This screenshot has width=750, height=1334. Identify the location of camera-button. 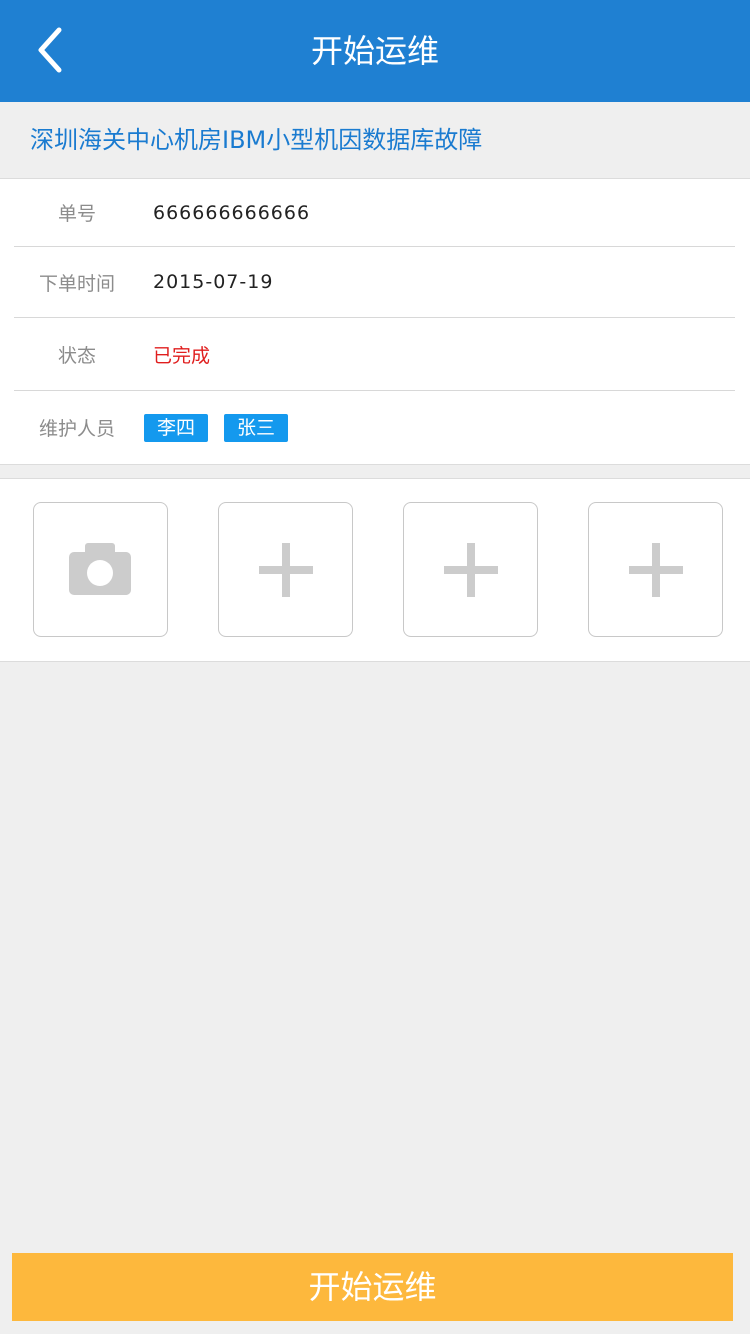
(100, 569).